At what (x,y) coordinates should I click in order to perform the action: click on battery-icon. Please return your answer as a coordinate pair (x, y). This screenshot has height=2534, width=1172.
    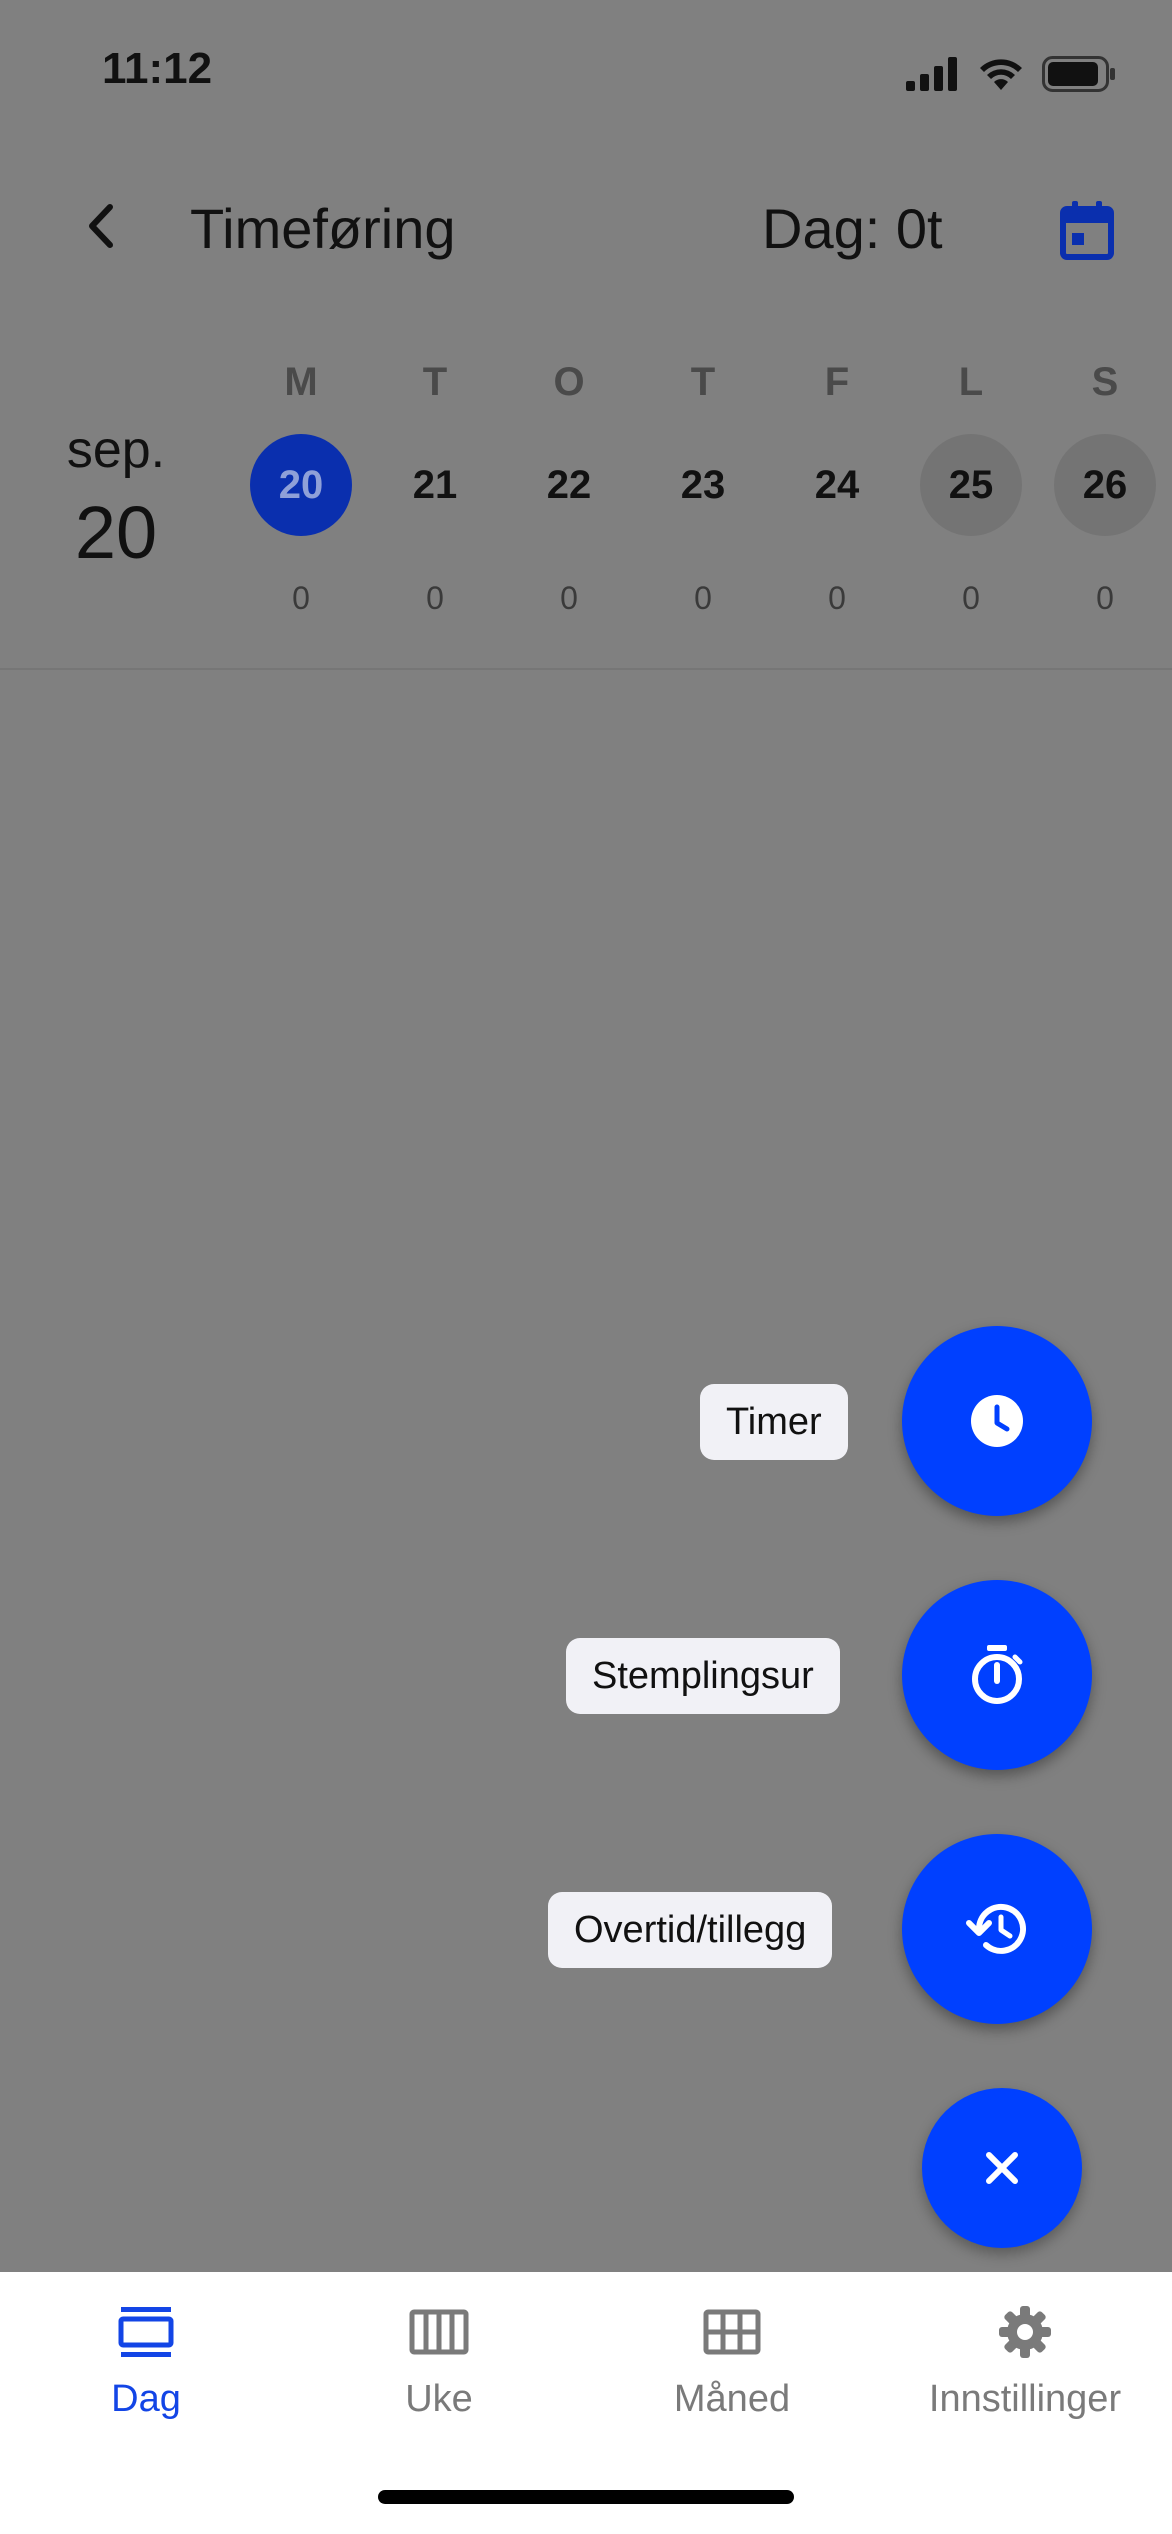
    Looking at the image, I should click on (1078, 74).